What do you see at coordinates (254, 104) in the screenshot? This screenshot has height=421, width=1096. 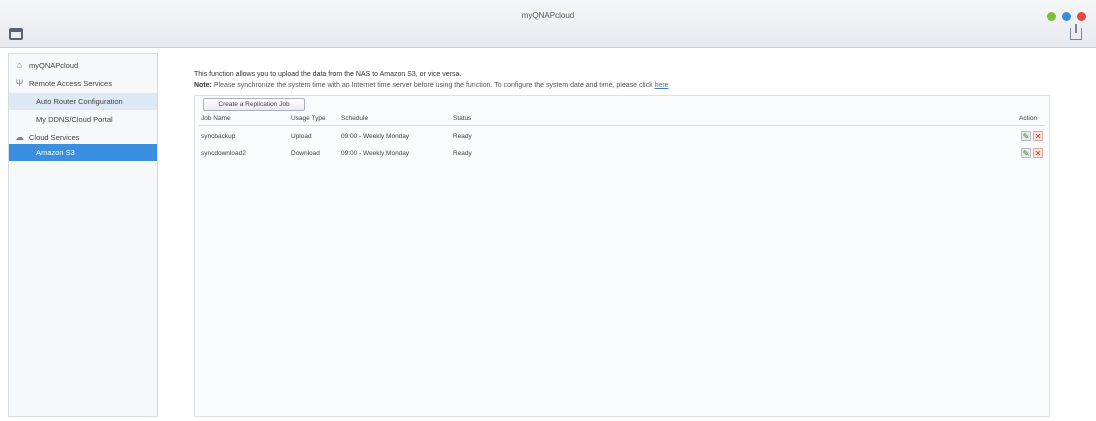 I see `create-replication-job-button: Create a Replication Job` at bounding box center [254, 104].